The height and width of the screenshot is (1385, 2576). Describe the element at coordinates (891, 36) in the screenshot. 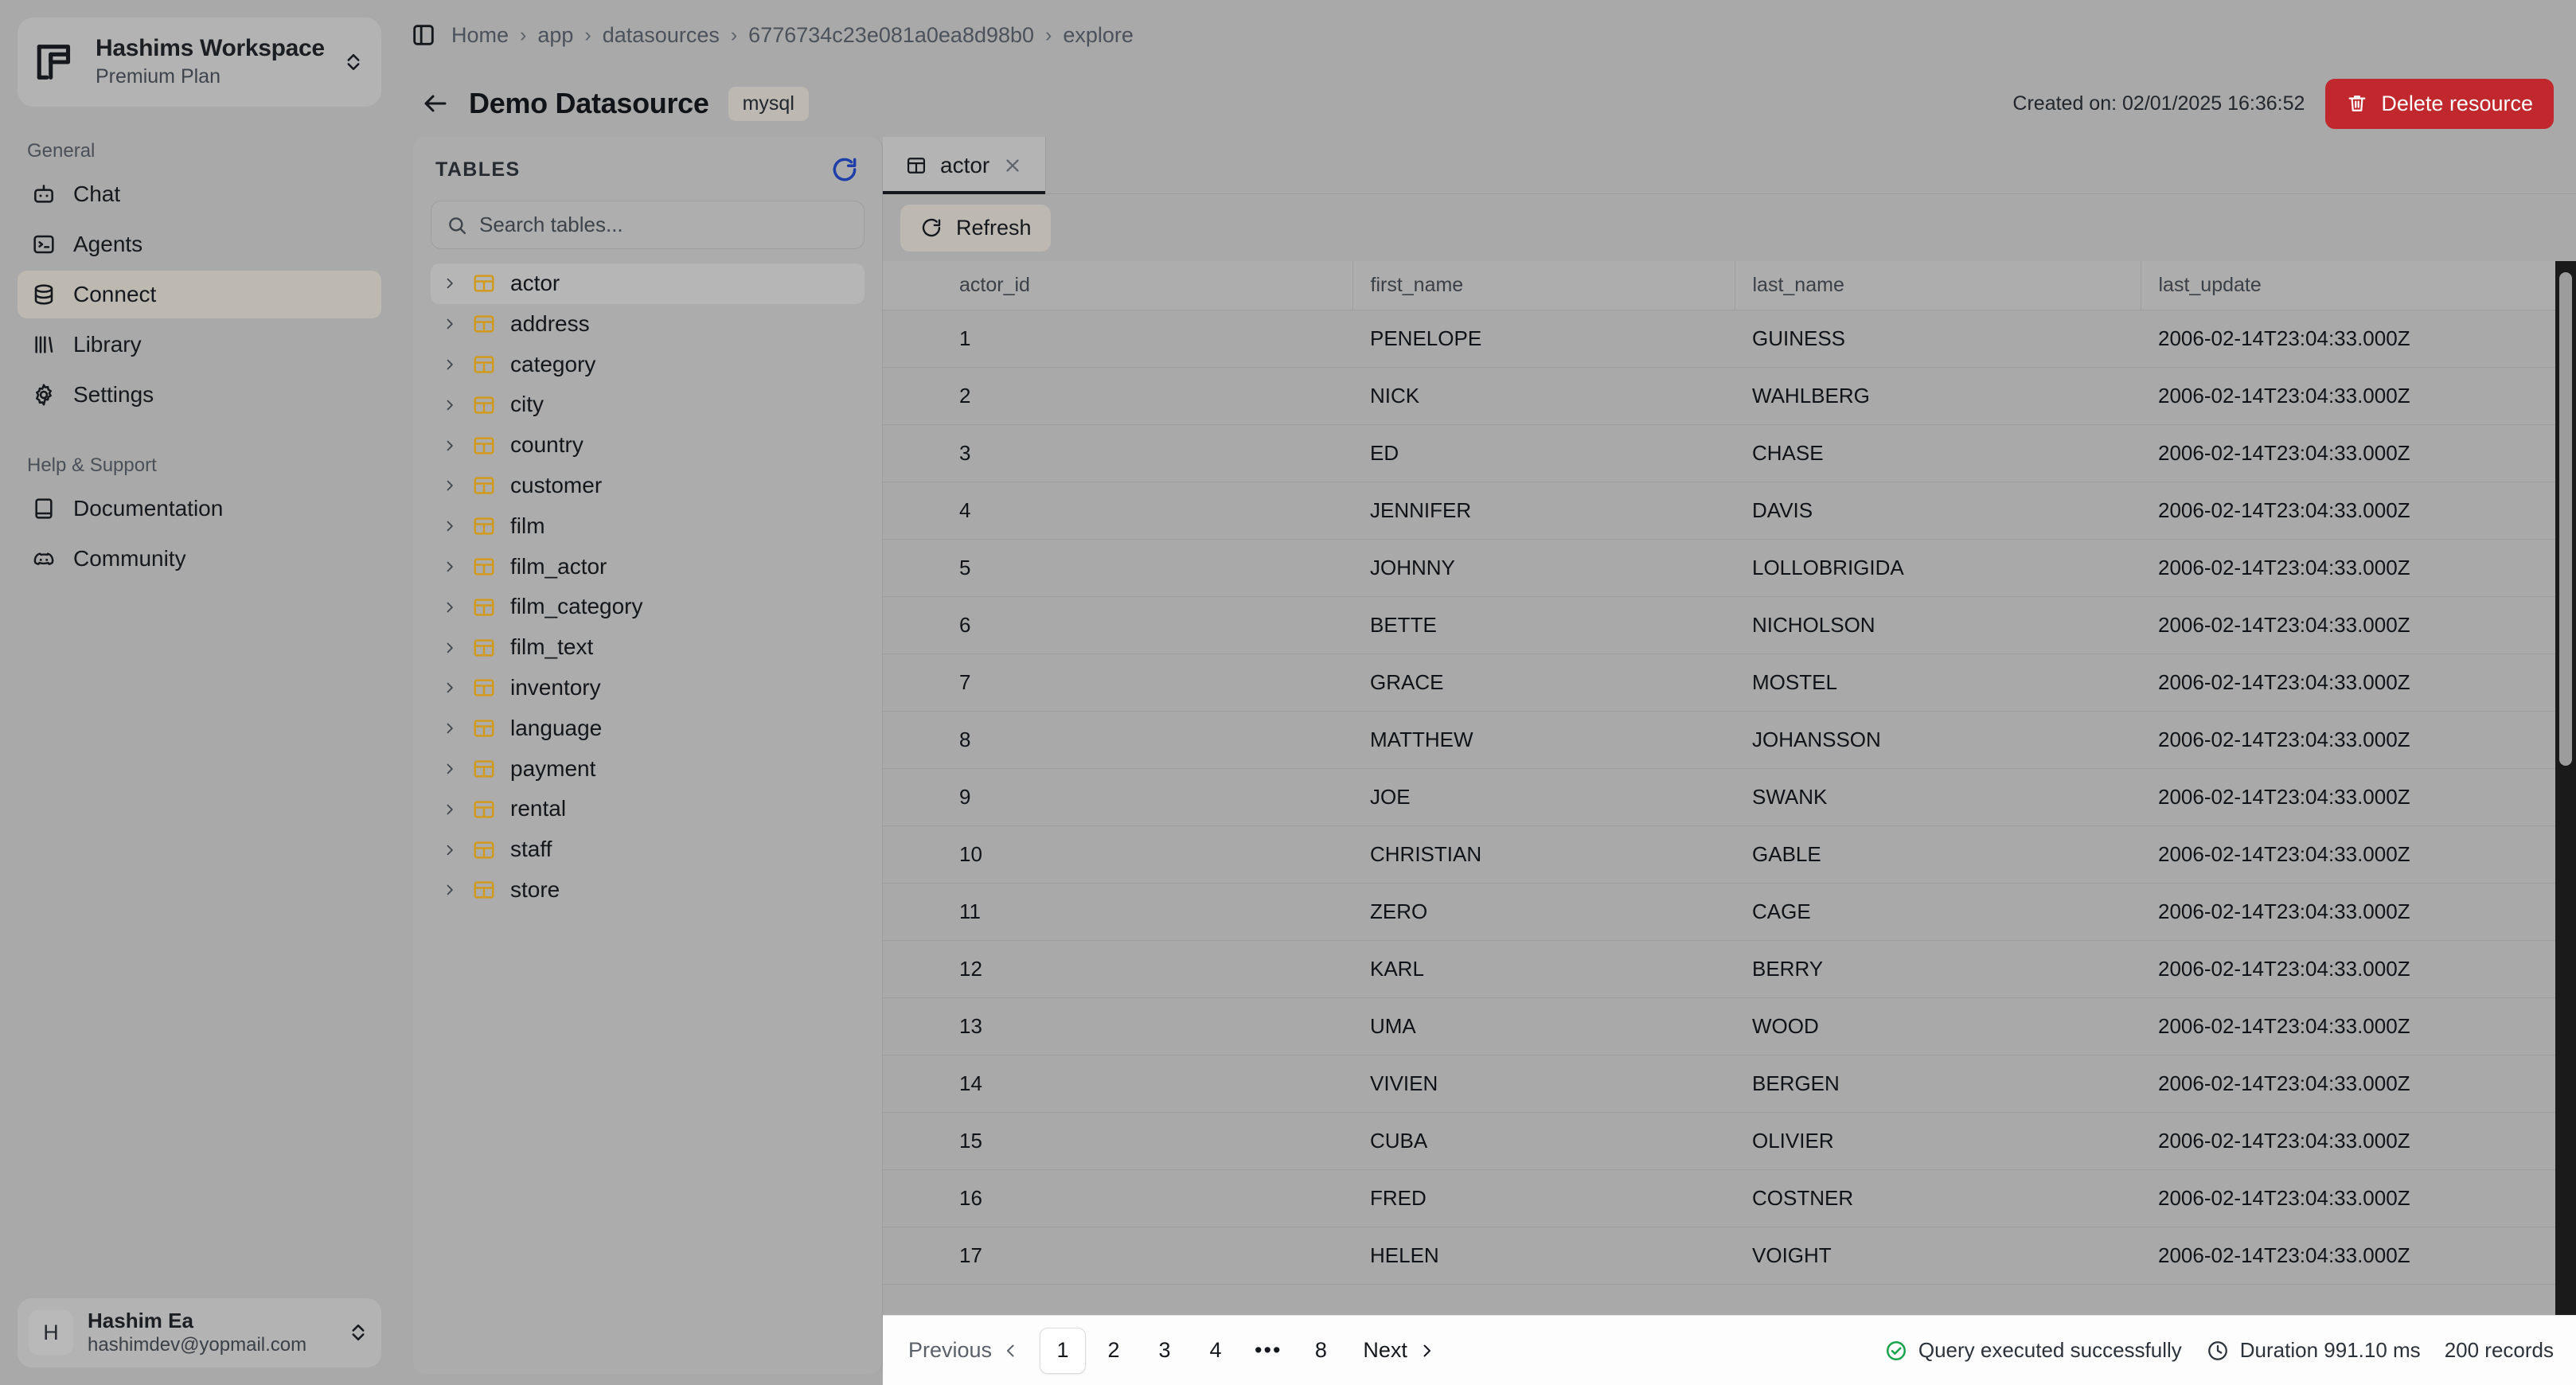

I see `breadcrumb-item-id: 6776734c23e081a0ea8d98b0` at that location.